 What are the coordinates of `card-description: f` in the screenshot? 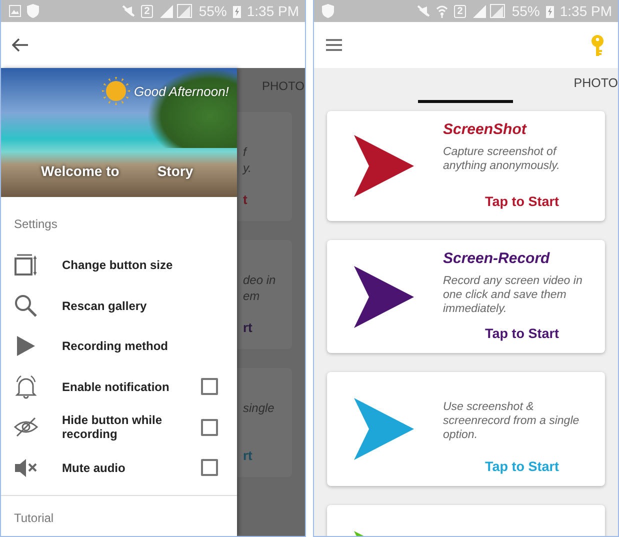 It's located at (245, 152).